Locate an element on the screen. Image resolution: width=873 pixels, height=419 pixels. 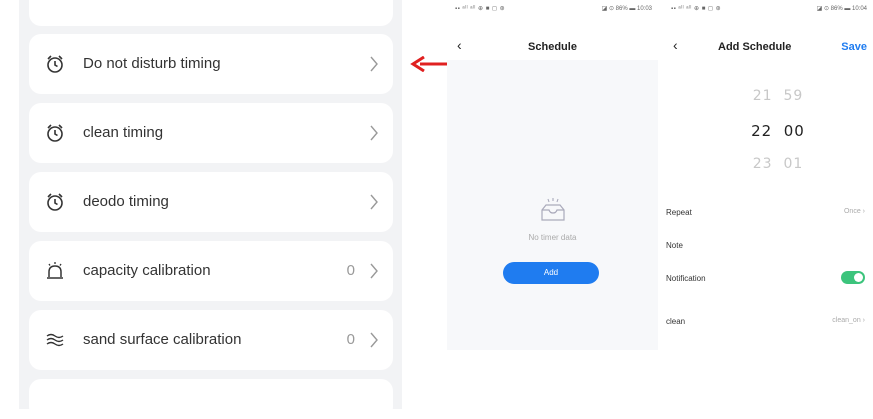
time-picker-row-next: 23 01 is located at coordinates (778, 164).